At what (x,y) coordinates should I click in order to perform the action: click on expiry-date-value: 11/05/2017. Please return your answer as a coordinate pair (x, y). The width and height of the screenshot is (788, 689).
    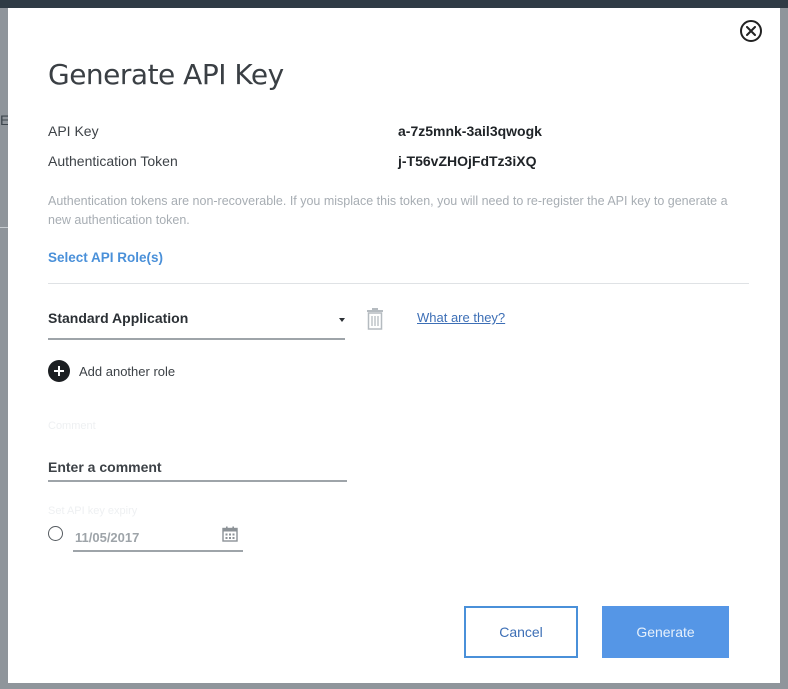
    Looking at the image, I should click on (107, 537).